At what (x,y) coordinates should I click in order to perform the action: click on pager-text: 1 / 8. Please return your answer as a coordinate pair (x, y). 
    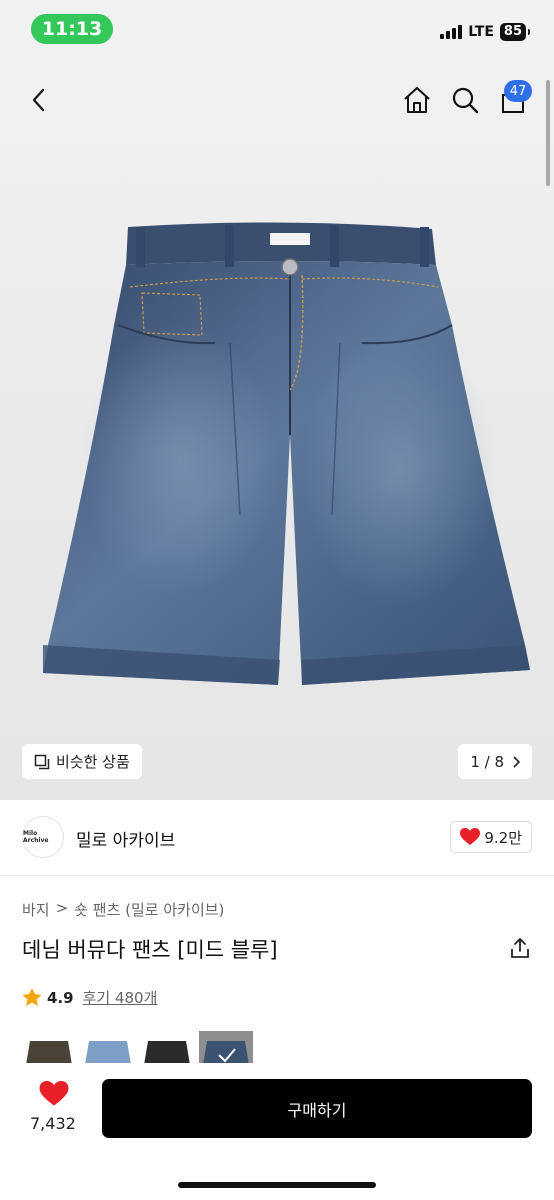
    Looking at the image, I should click on (487, 761).